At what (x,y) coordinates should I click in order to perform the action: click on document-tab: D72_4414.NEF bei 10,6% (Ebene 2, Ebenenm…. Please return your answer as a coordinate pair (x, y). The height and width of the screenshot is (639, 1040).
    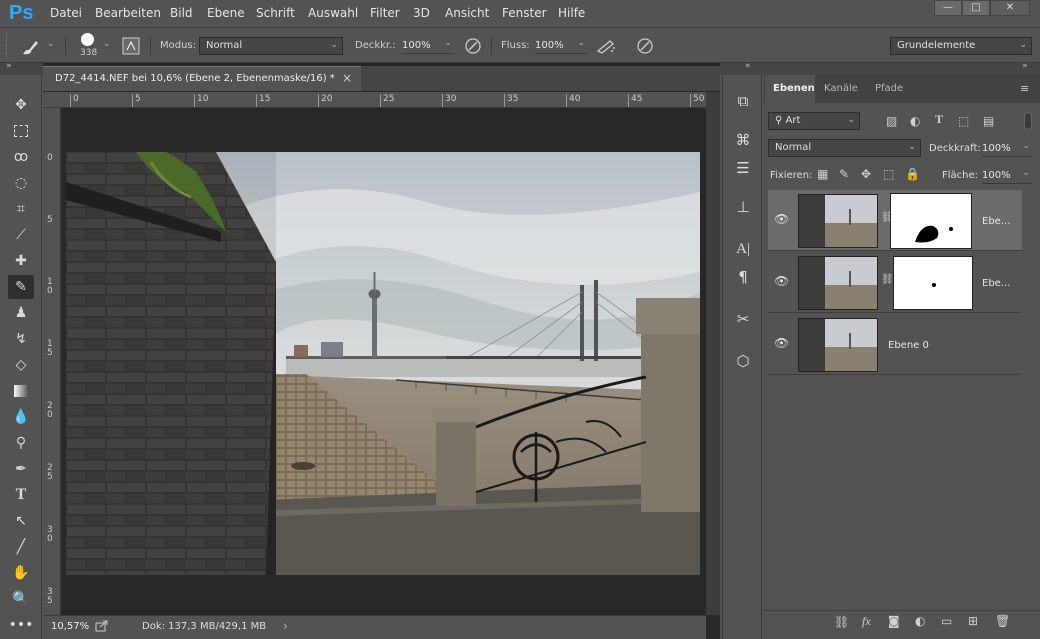
    Looking at the image, I should click on (202, 78).